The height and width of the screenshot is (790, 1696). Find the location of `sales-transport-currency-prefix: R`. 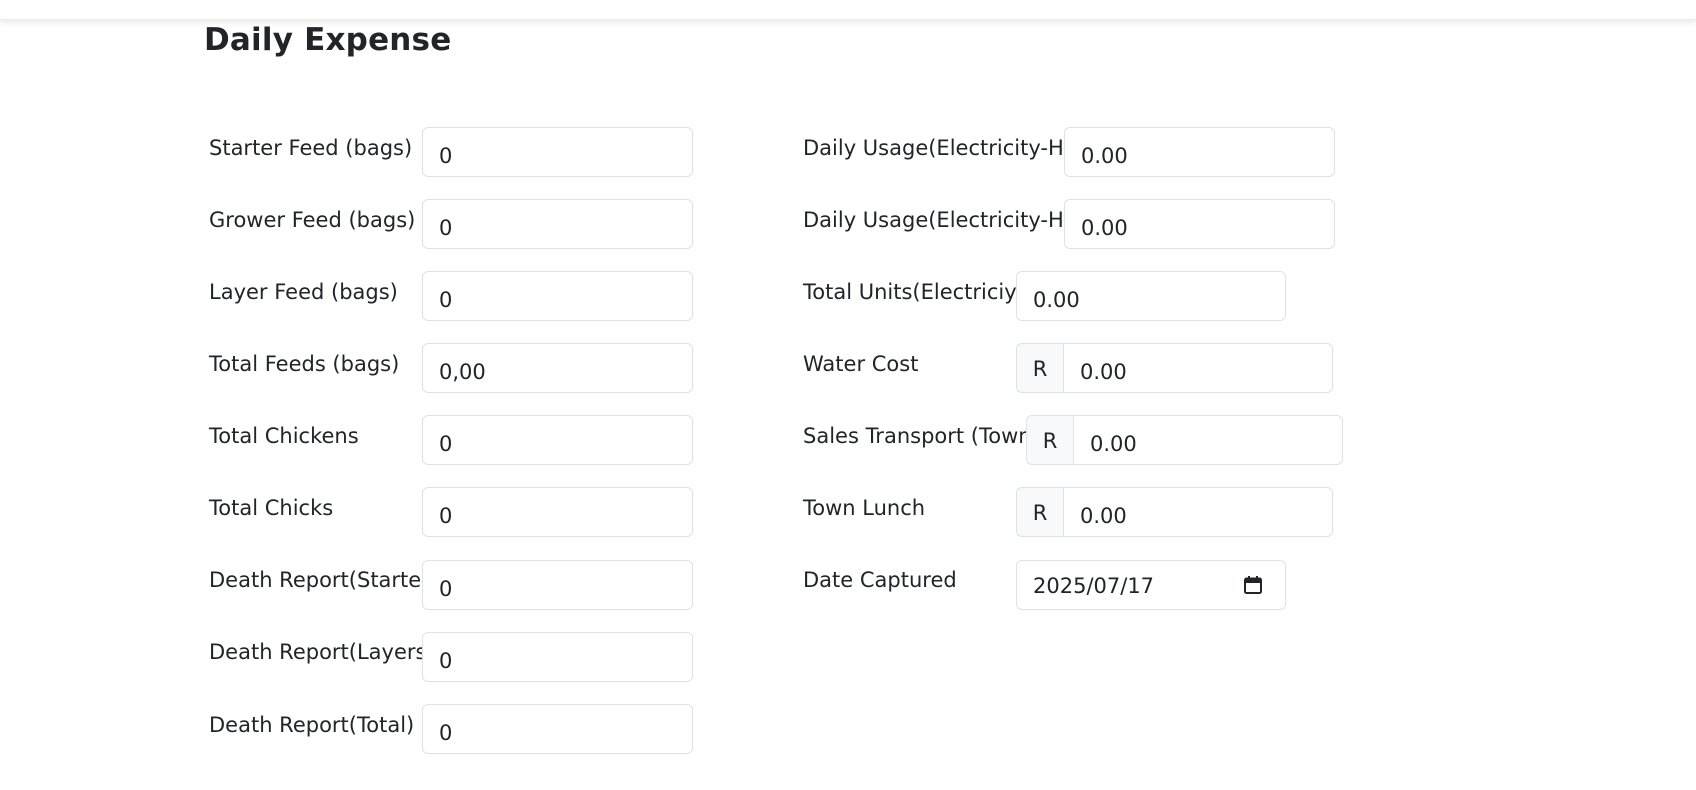

sales-transport-currency-prefix: R is located at coordinates (1050, 440).